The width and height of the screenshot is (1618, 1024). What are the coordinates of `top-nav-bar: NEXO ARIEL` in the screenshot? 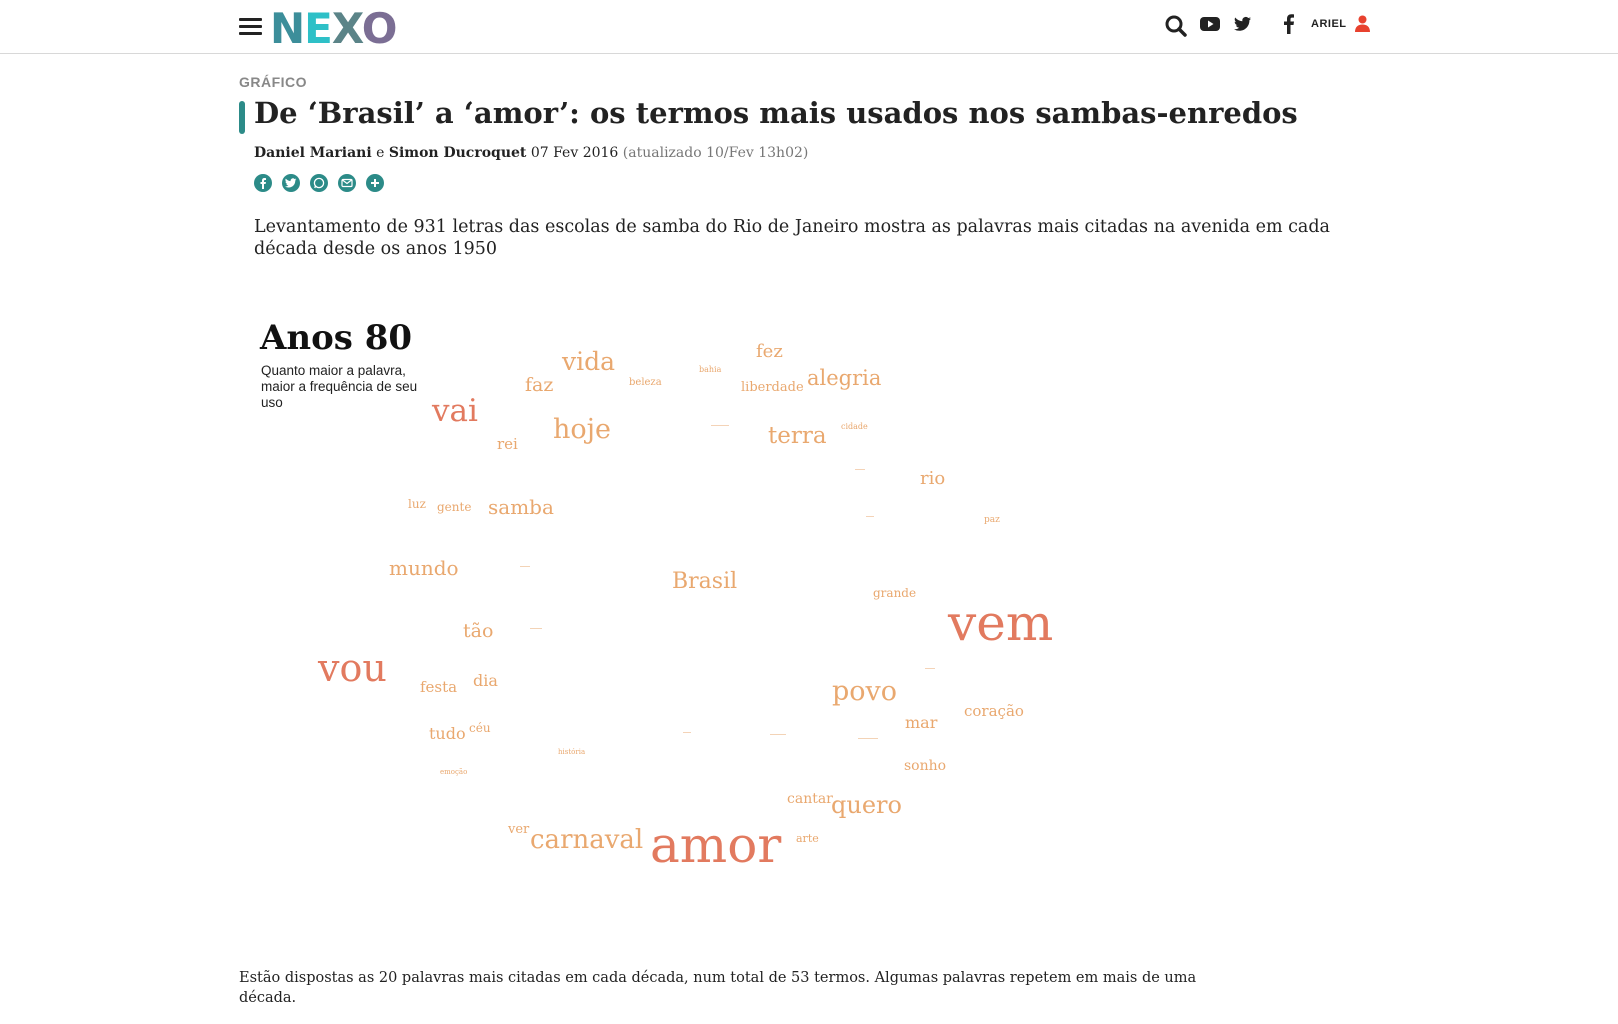 It's located at (809, 27).